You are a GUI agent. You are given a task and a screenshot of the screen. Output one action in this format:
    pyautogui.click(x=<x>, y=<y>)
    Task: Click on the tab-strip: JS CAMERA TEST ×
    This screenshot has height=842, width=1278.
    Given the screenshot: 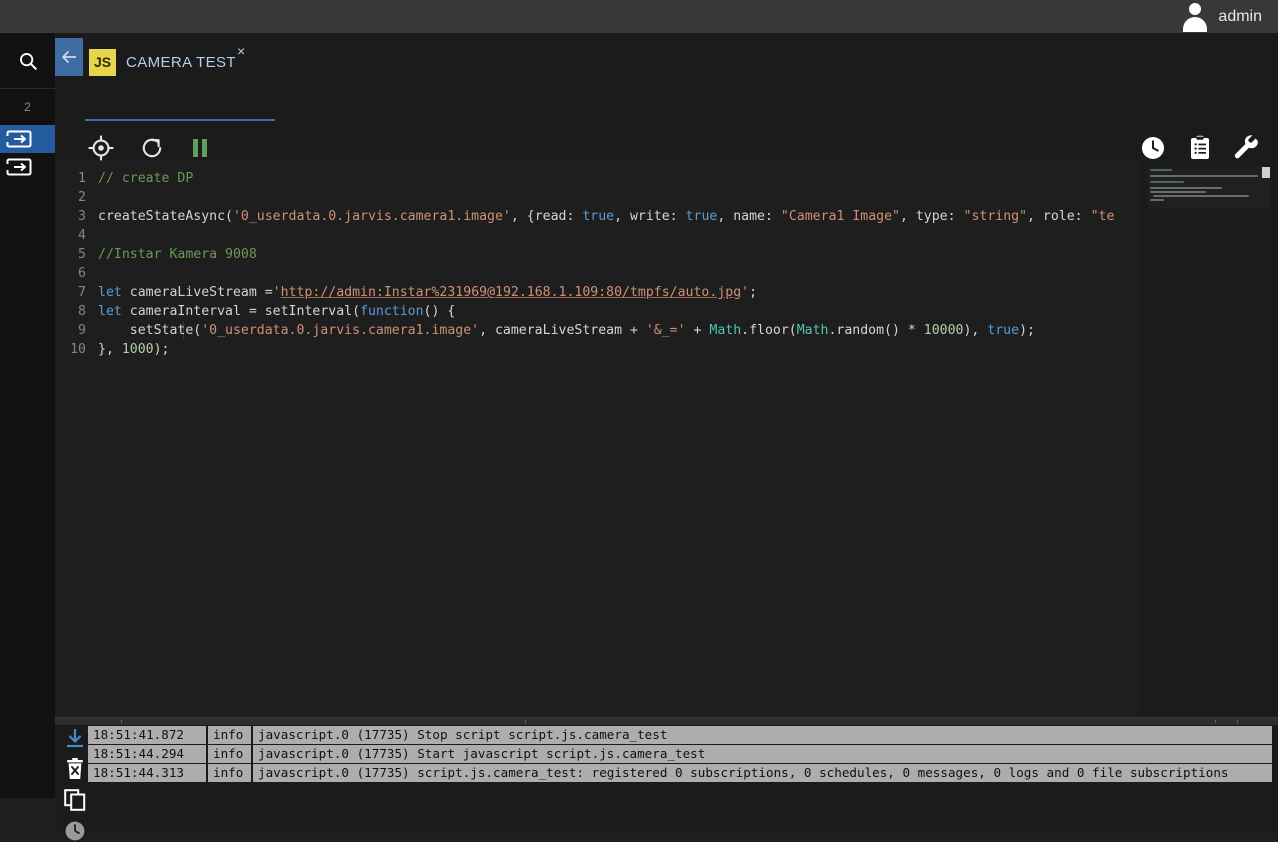 What is the action you would take?
    pyautogui.click(x=666, y=77)
    